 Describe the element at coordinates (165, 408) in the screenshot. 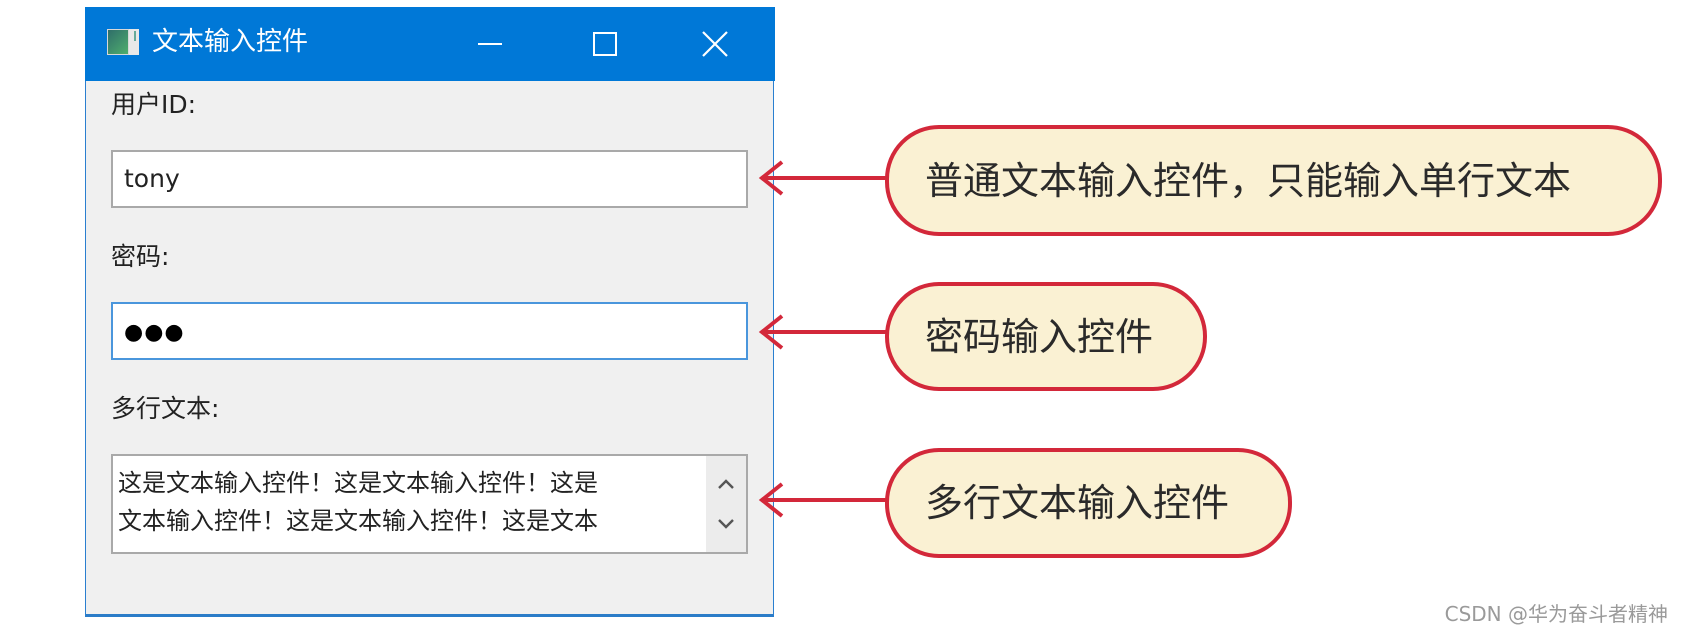

I see `multiline-label: 多行文本:` at that location.